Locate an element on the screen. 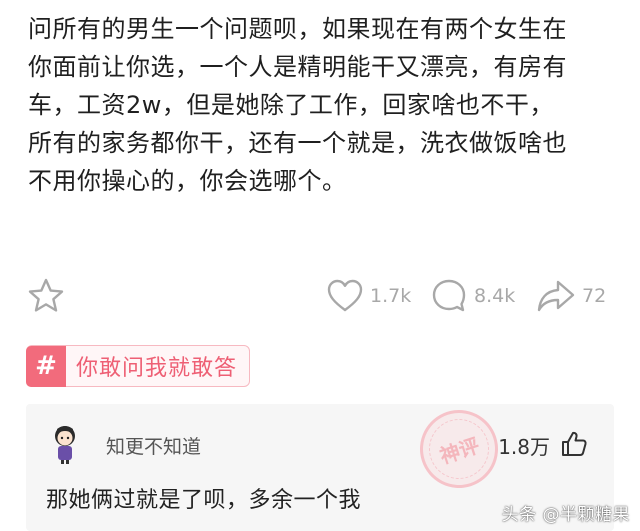 This screenshot has height=531, width=640. heart-outline-icon is located at coordinates (345, 295).